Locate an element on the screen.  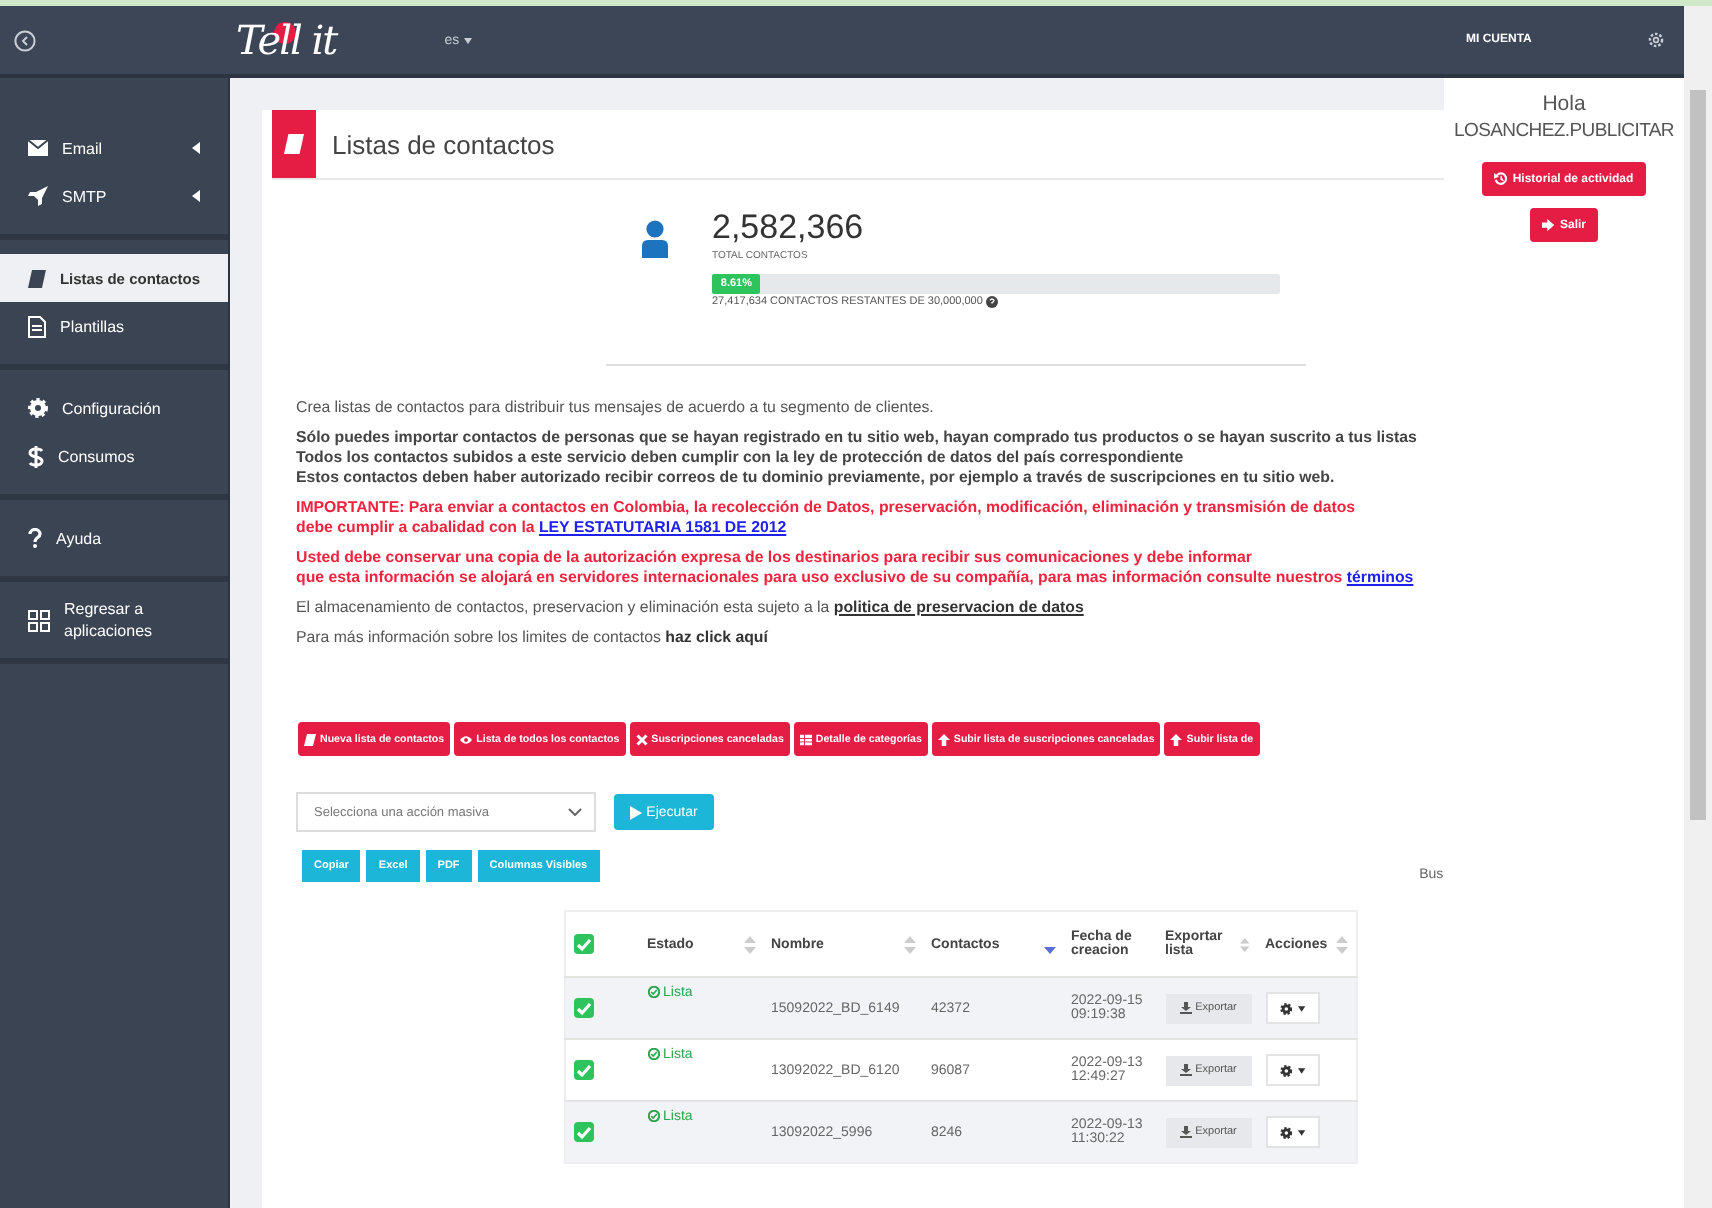
sidebar-item: Configuración is located at coordinates (114, 408).